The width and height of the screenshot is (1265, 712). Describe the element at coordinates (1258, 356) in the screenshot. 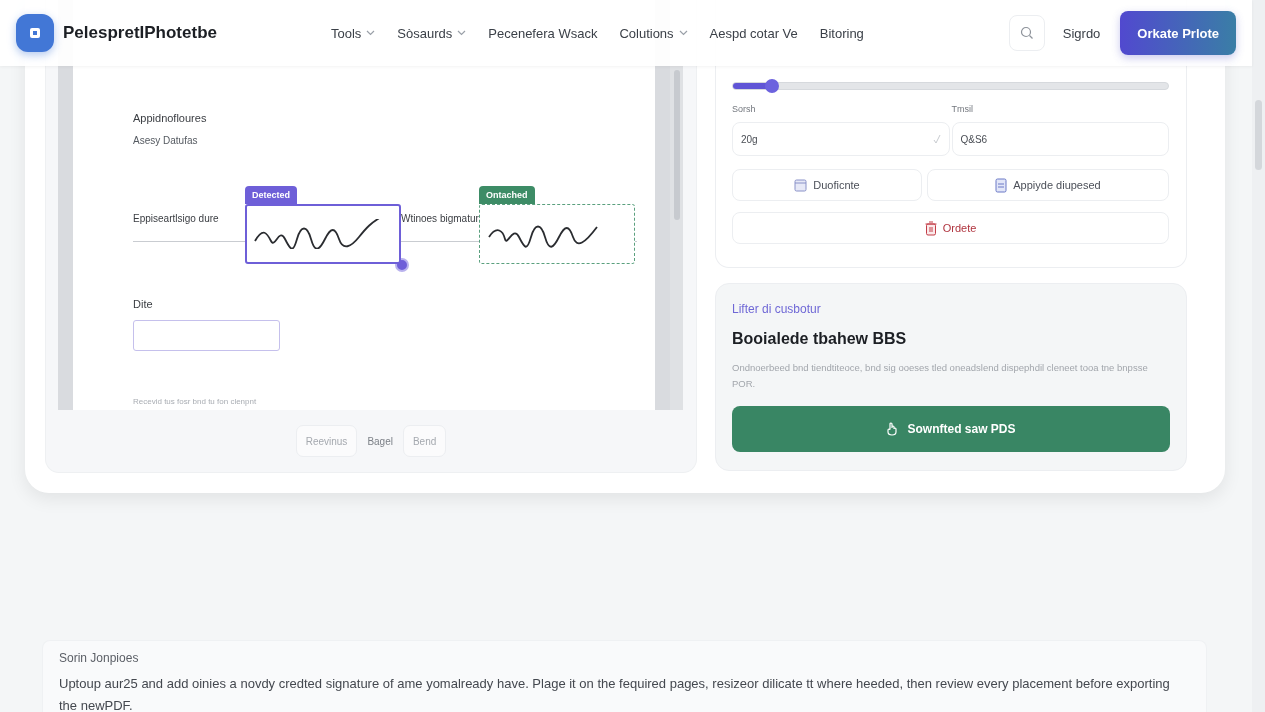

I see `page-scrollbar` at that location.